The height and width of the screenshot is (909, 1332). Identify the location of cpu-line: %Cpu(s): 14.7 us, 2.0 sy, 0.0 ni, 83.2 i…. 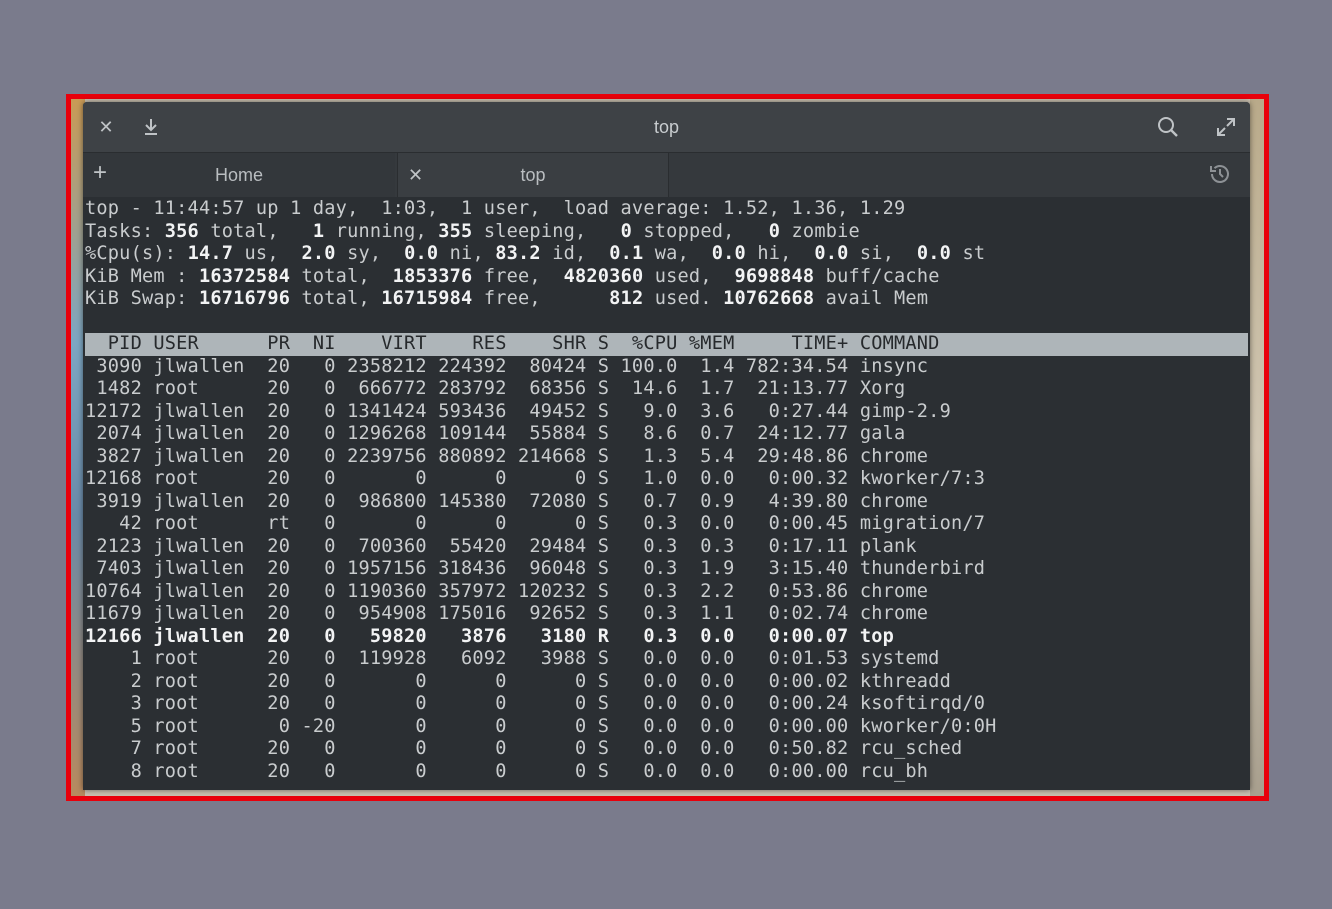
(667, 254).